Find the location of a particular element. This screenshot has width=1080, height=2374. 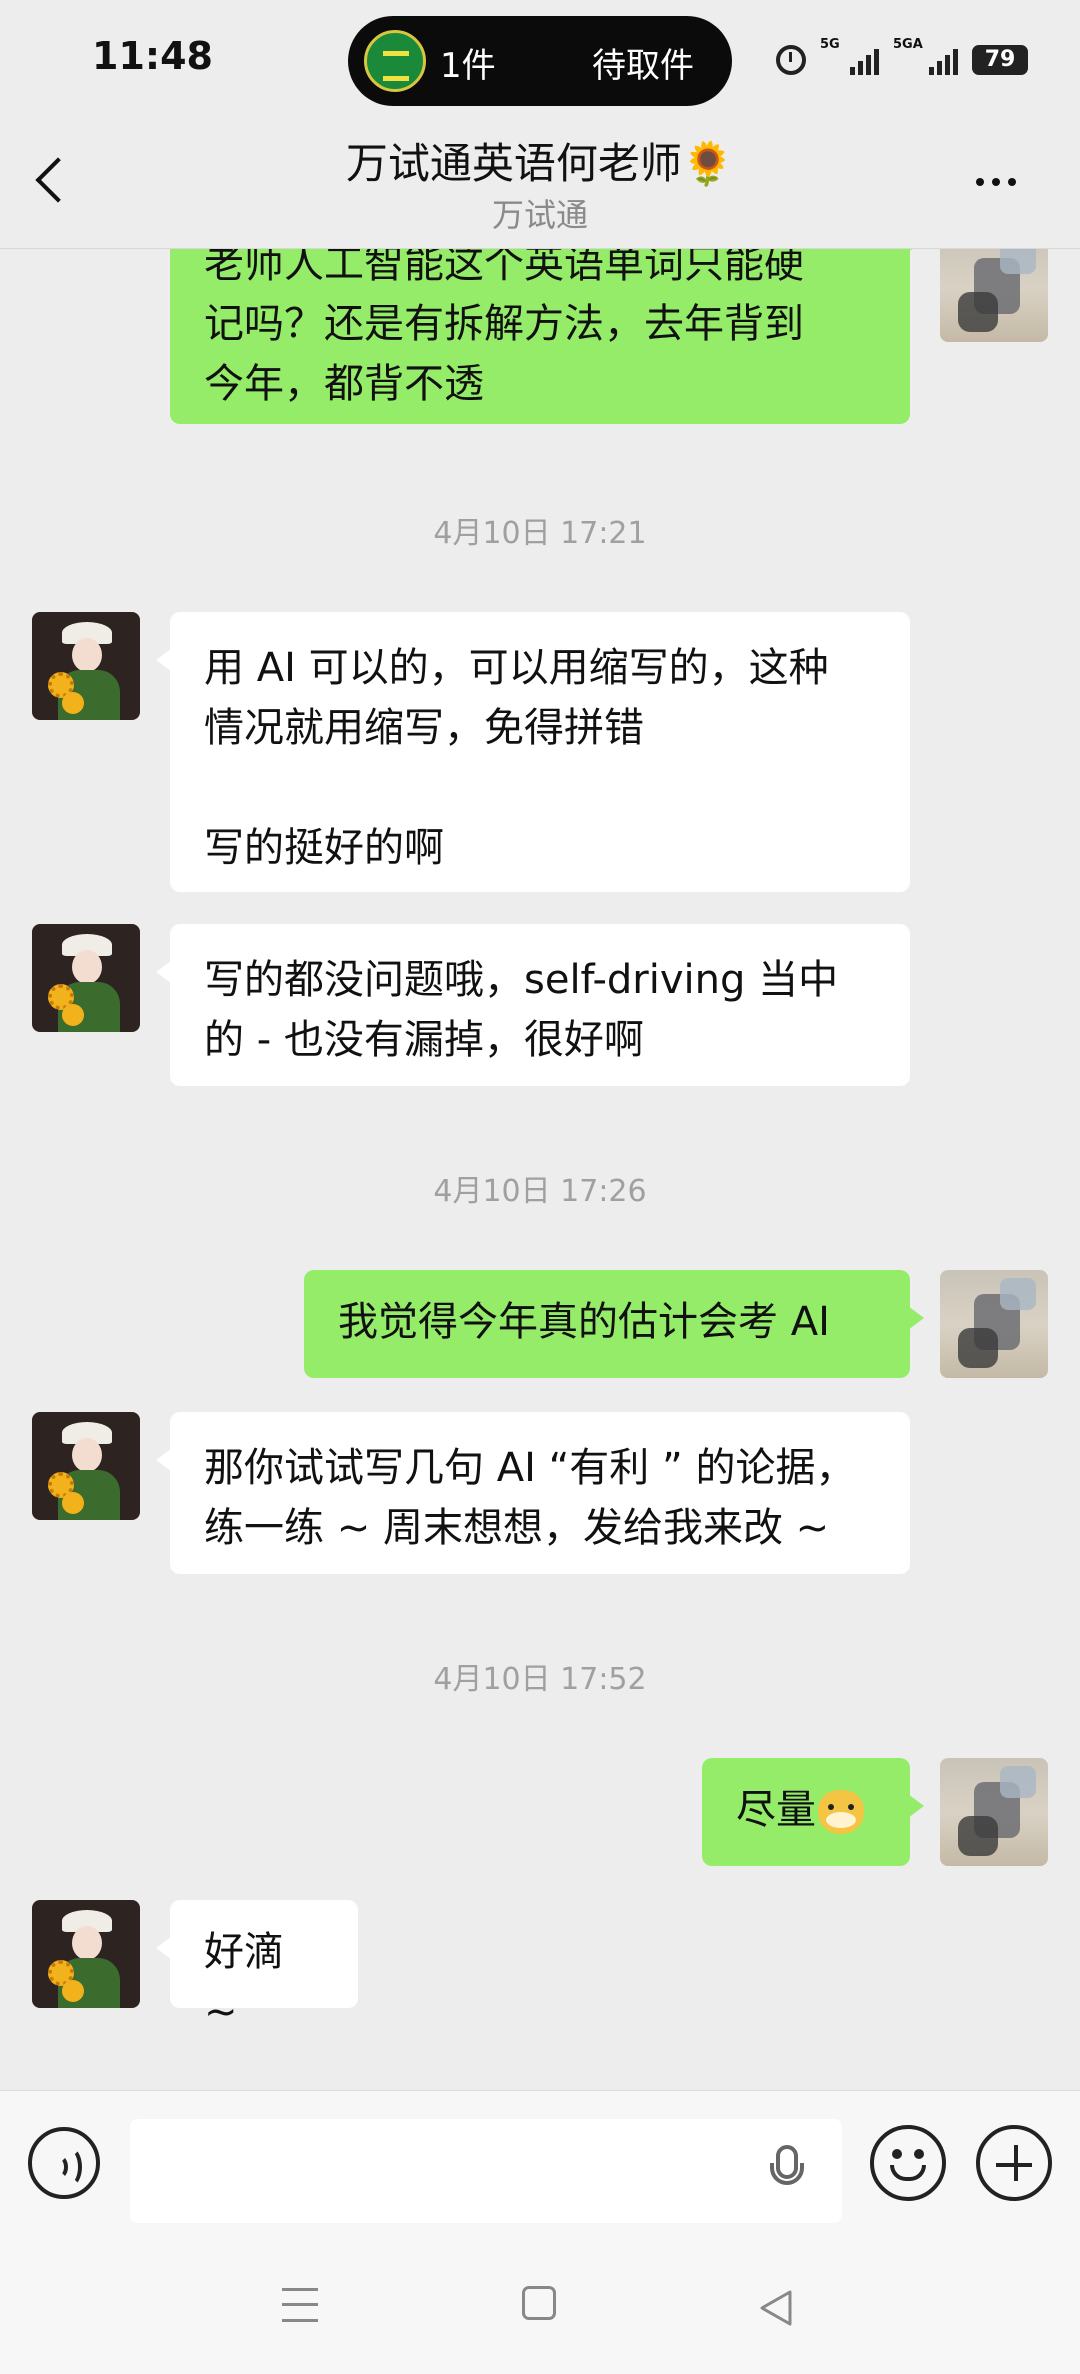

chat-subtitle: 万试通 is located at coordinates (539, 215).